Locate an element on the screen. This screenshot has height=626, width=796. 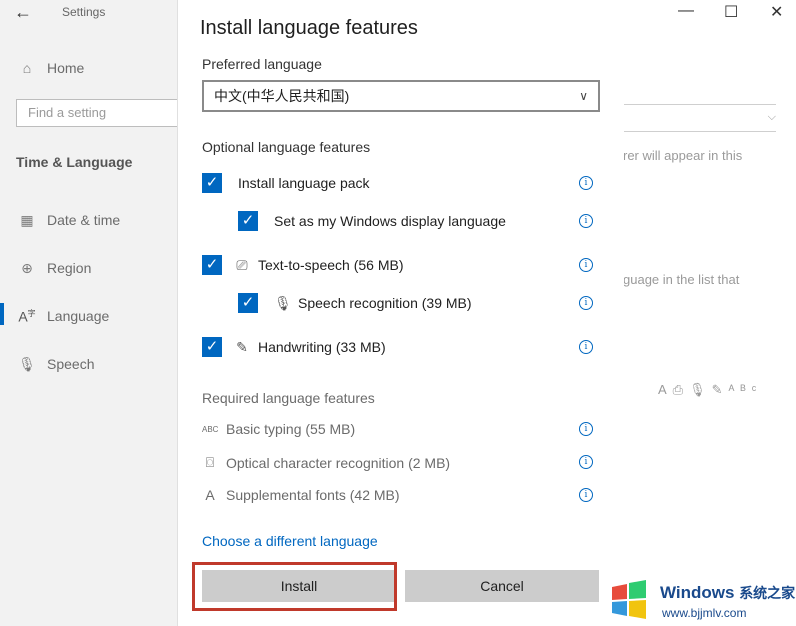
nav-speech-label: Speech is located at coordinates (71, 364).